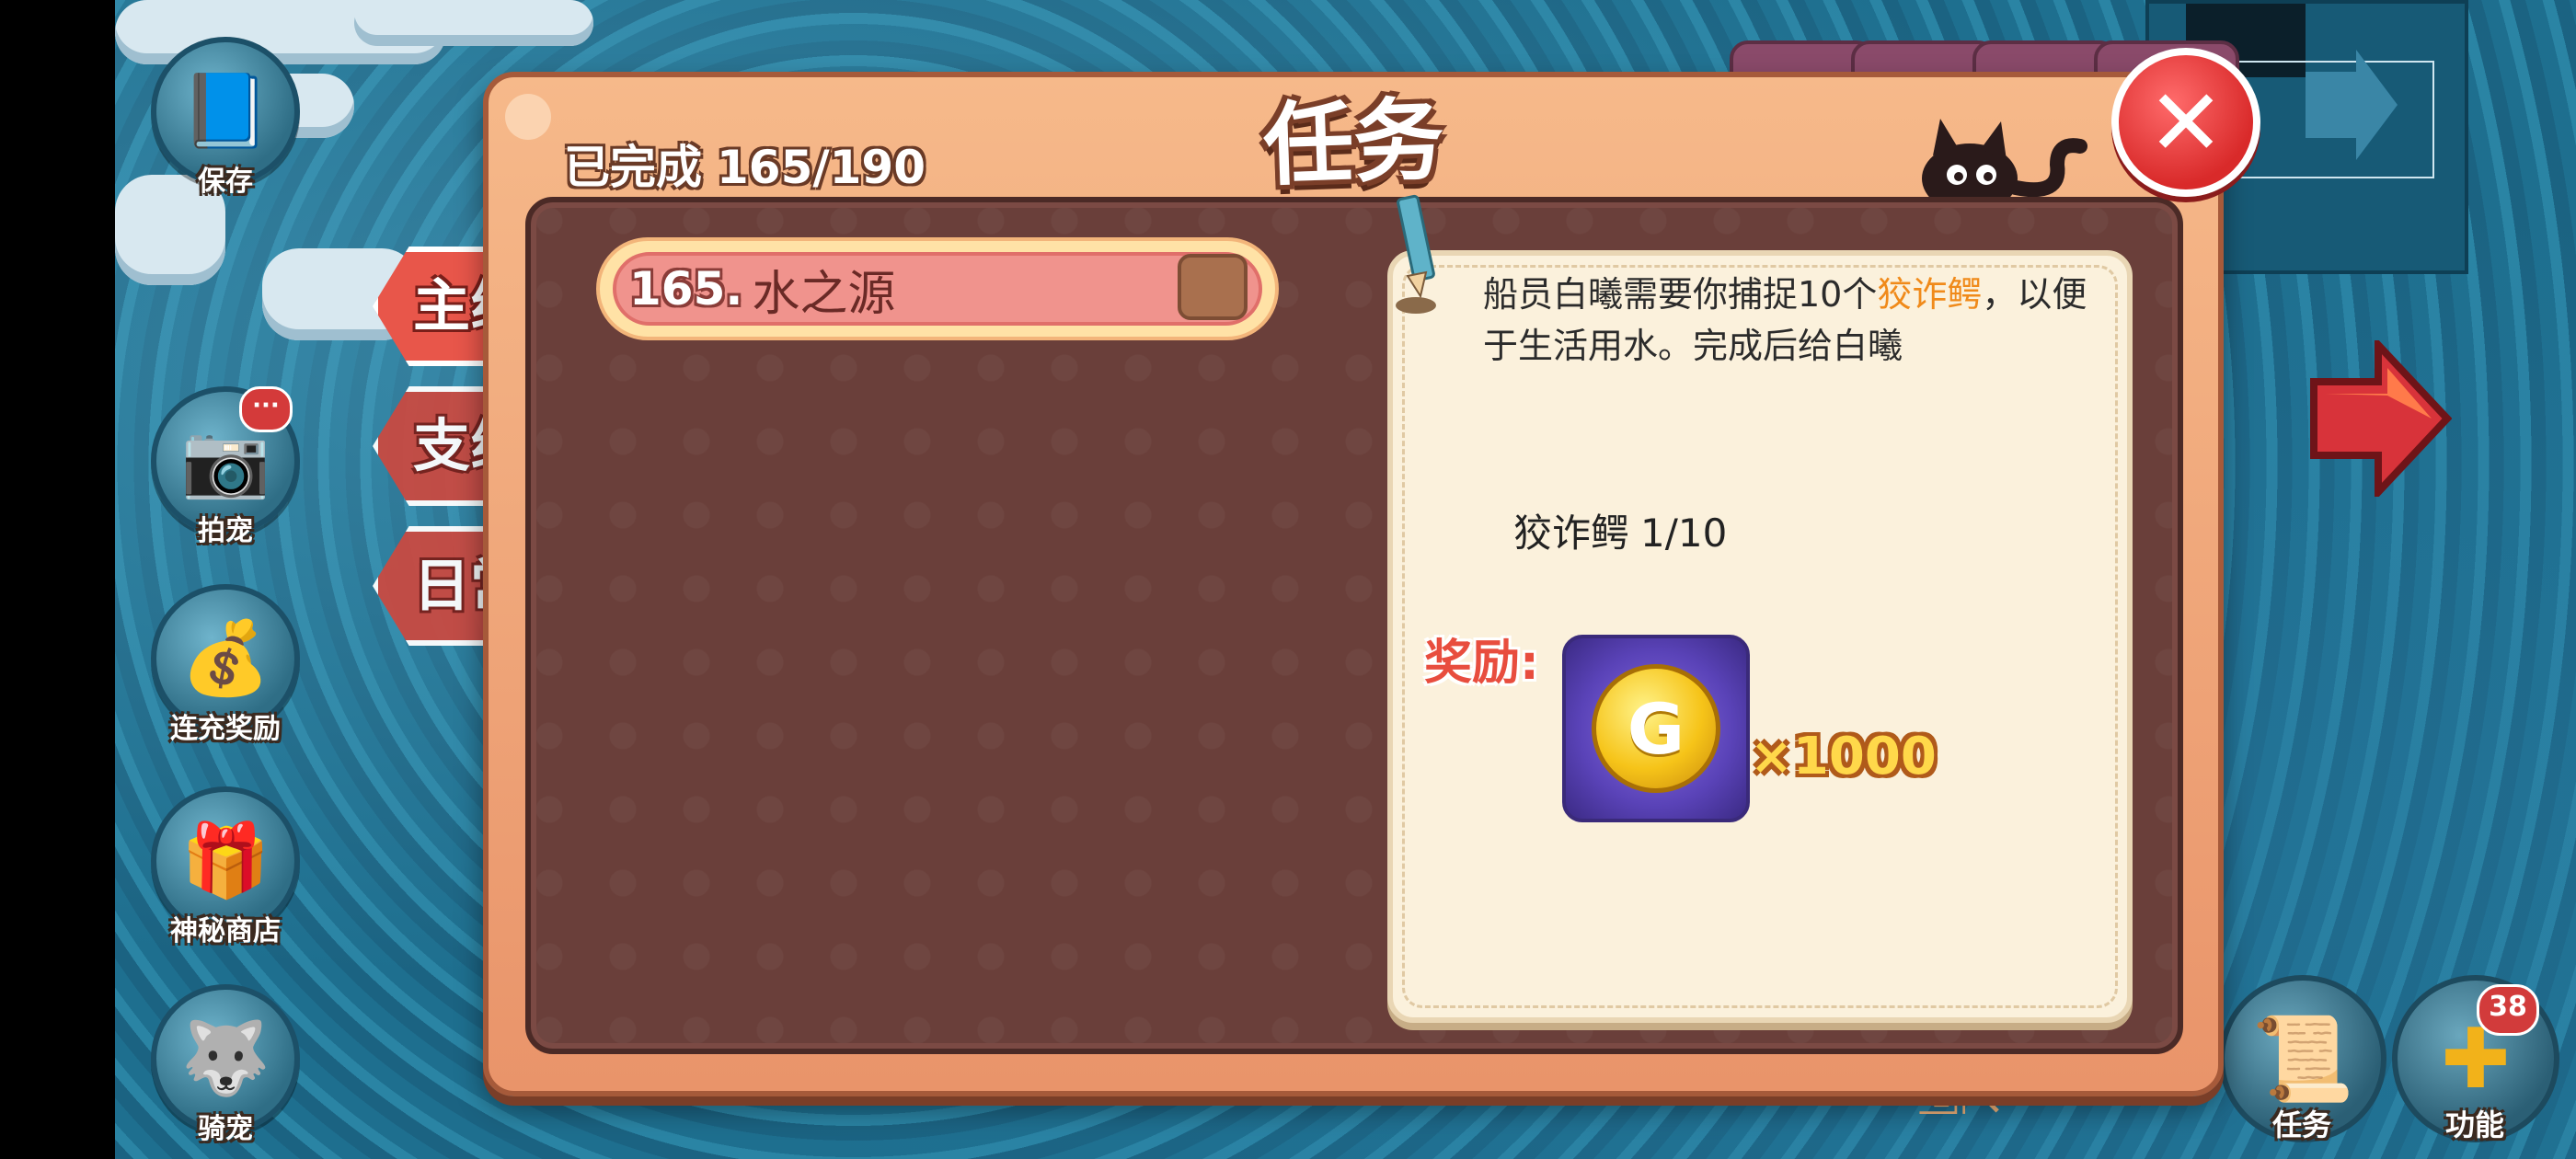  What do you see at coordinates (821, 167) in the screenshot?
I see `progress-value: 165/190` at bounding box center [821, 167].